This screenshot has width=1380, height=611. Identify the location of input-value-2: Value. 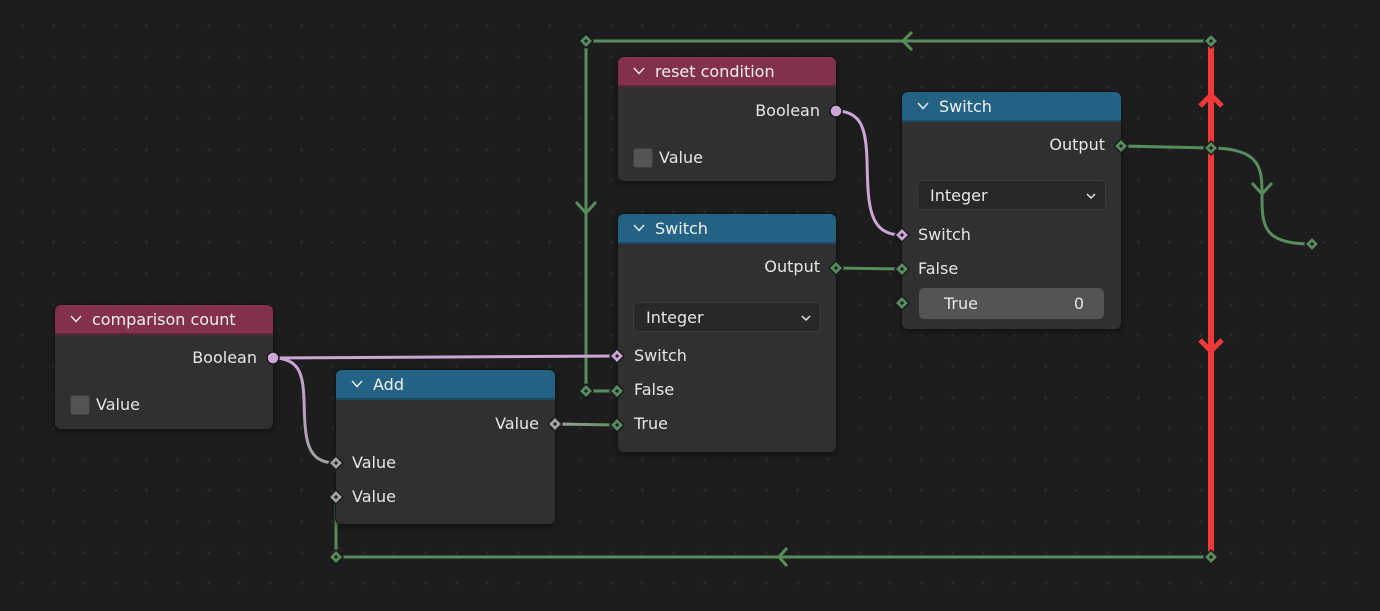
(445, 497).